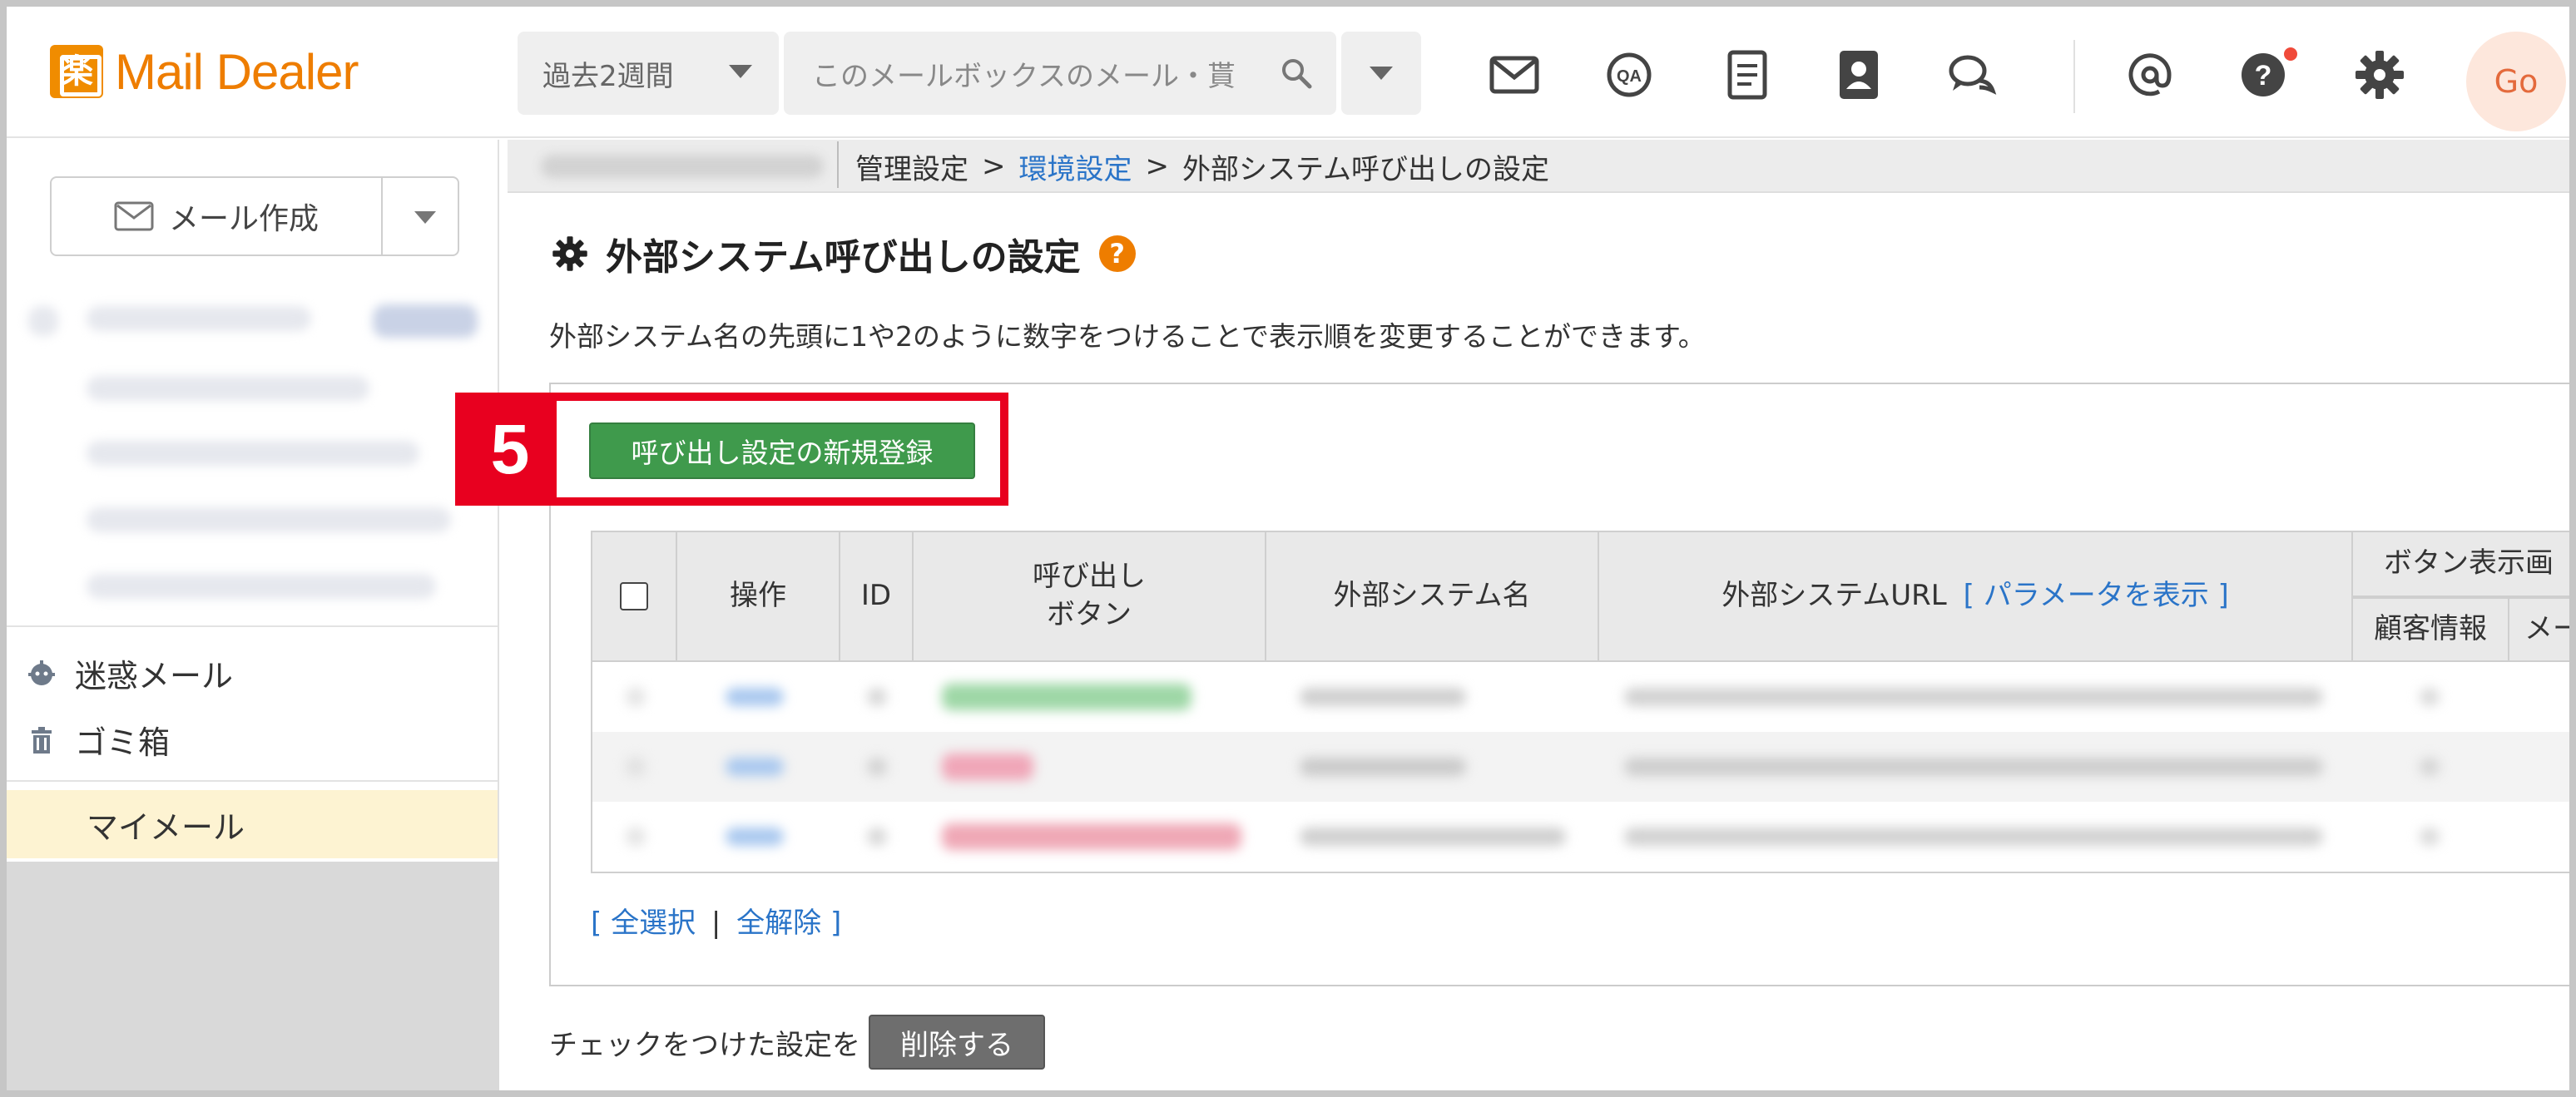 The image size is (2576, 1097). Describe the element at coordinates (1834, 596) in the screenshot. I see `column-header-system-url-label: 外部システムURL` at that location.